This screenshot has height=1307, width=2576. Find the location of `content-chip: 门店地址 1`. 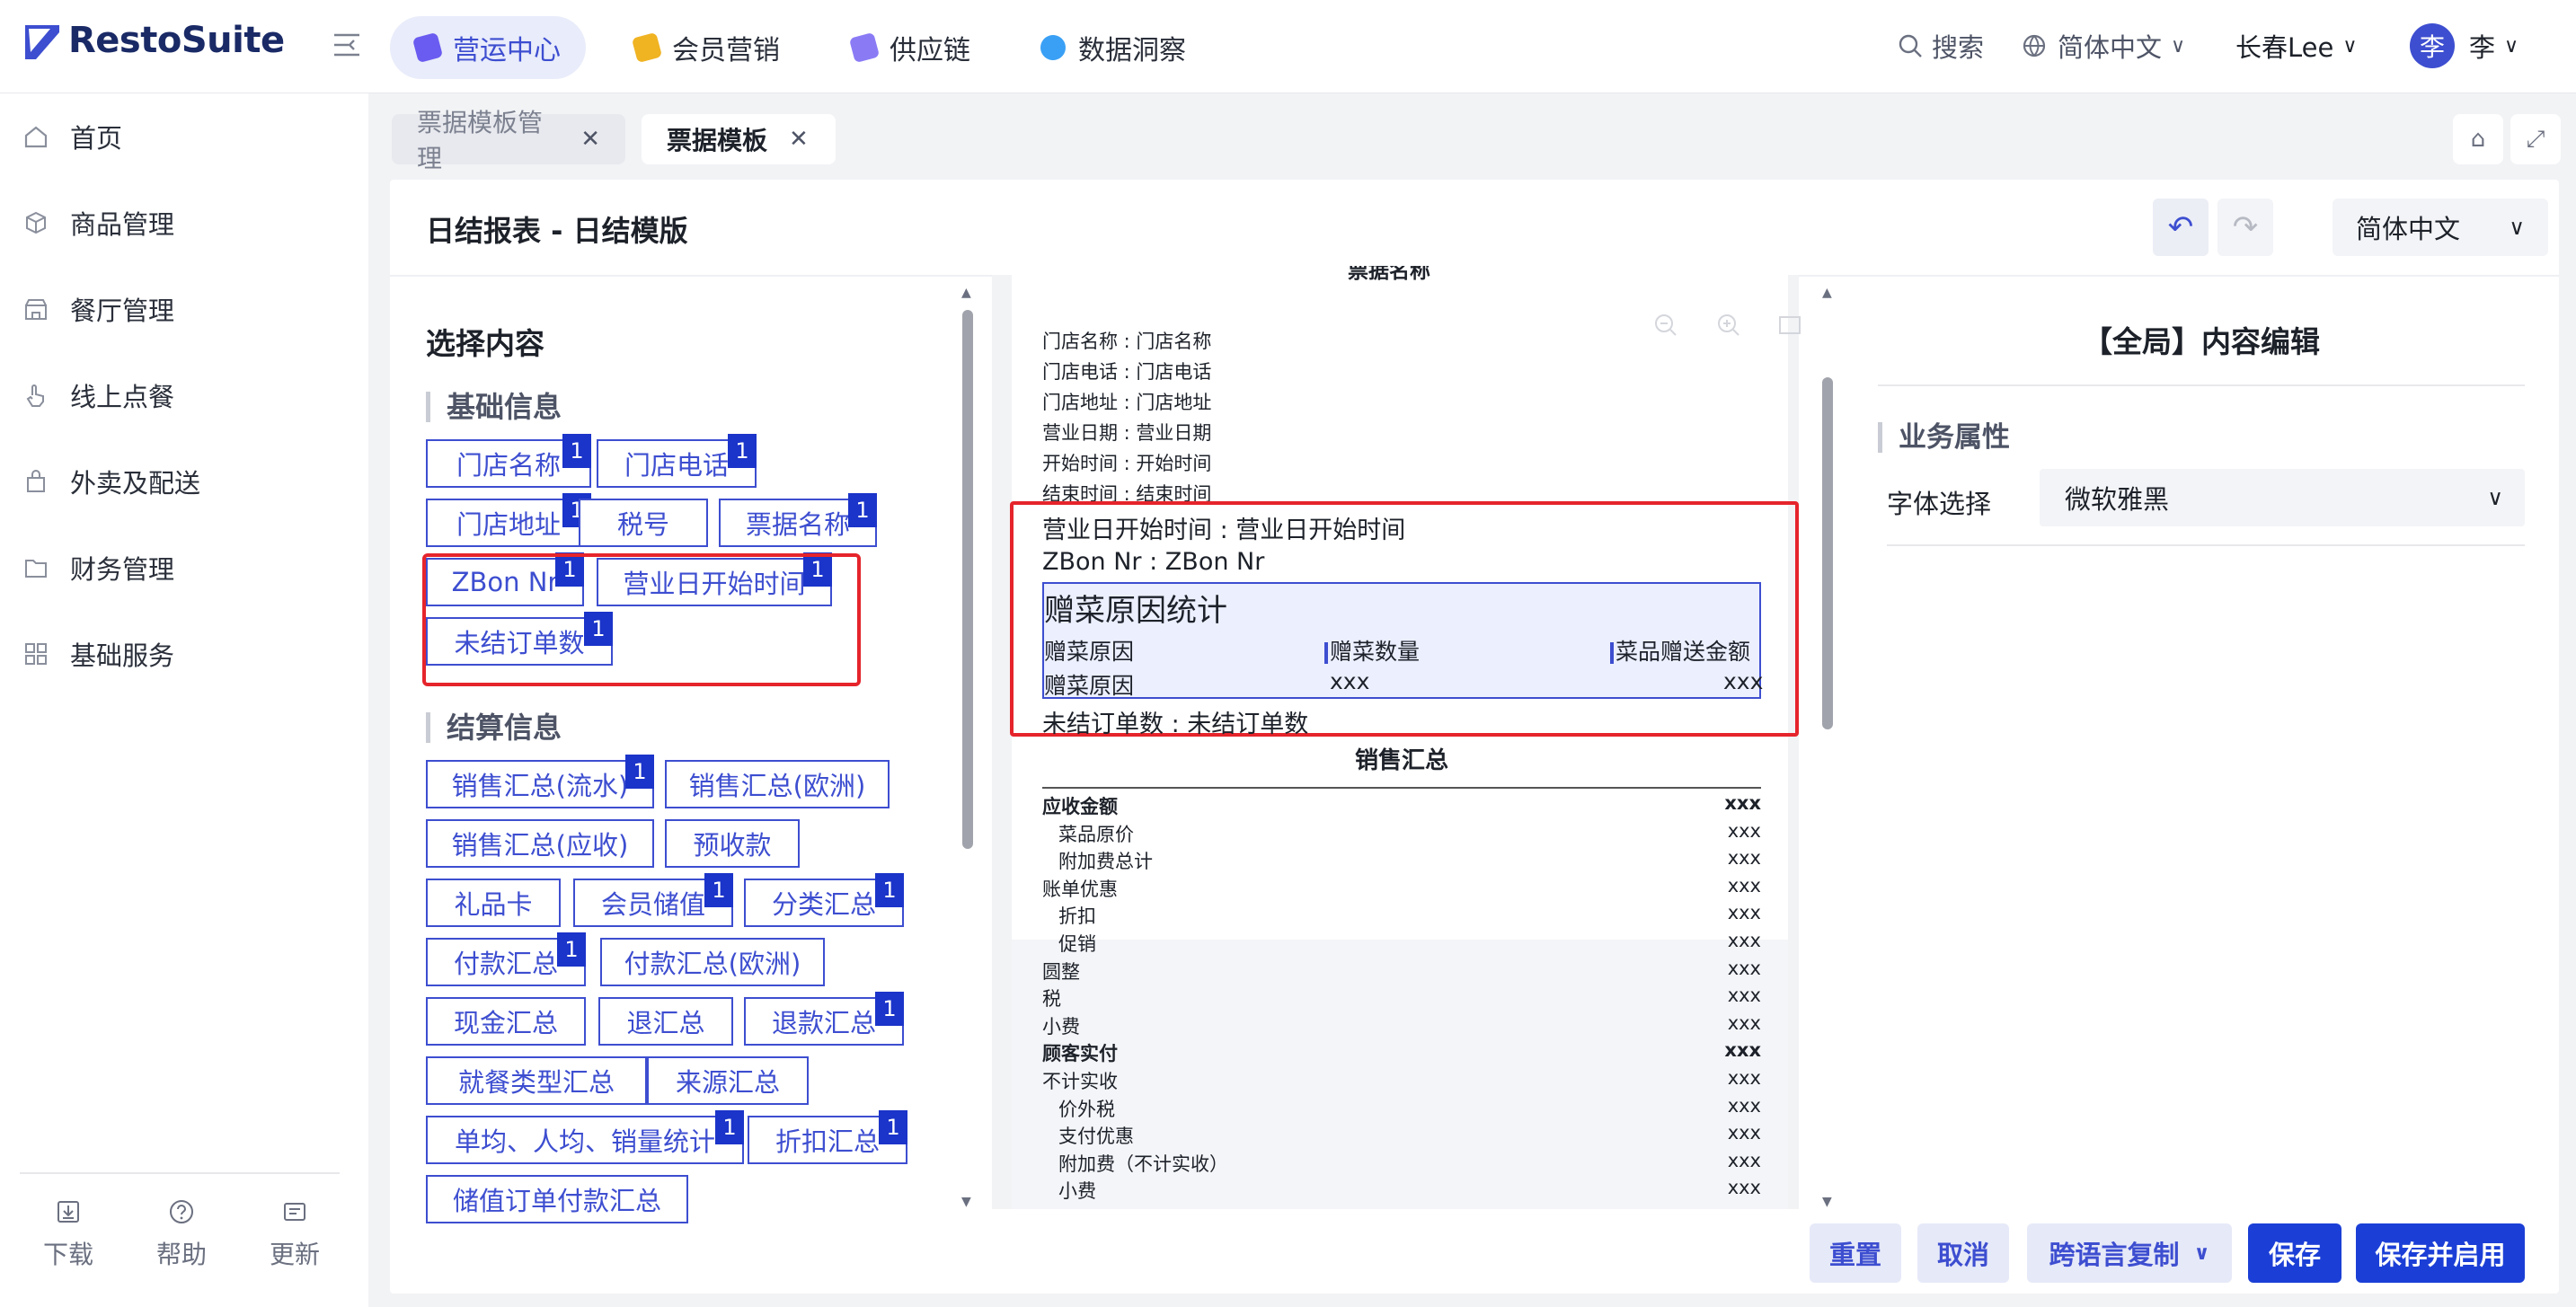

content-chip: 门店地址 1 is located at coordinates (508, 520).